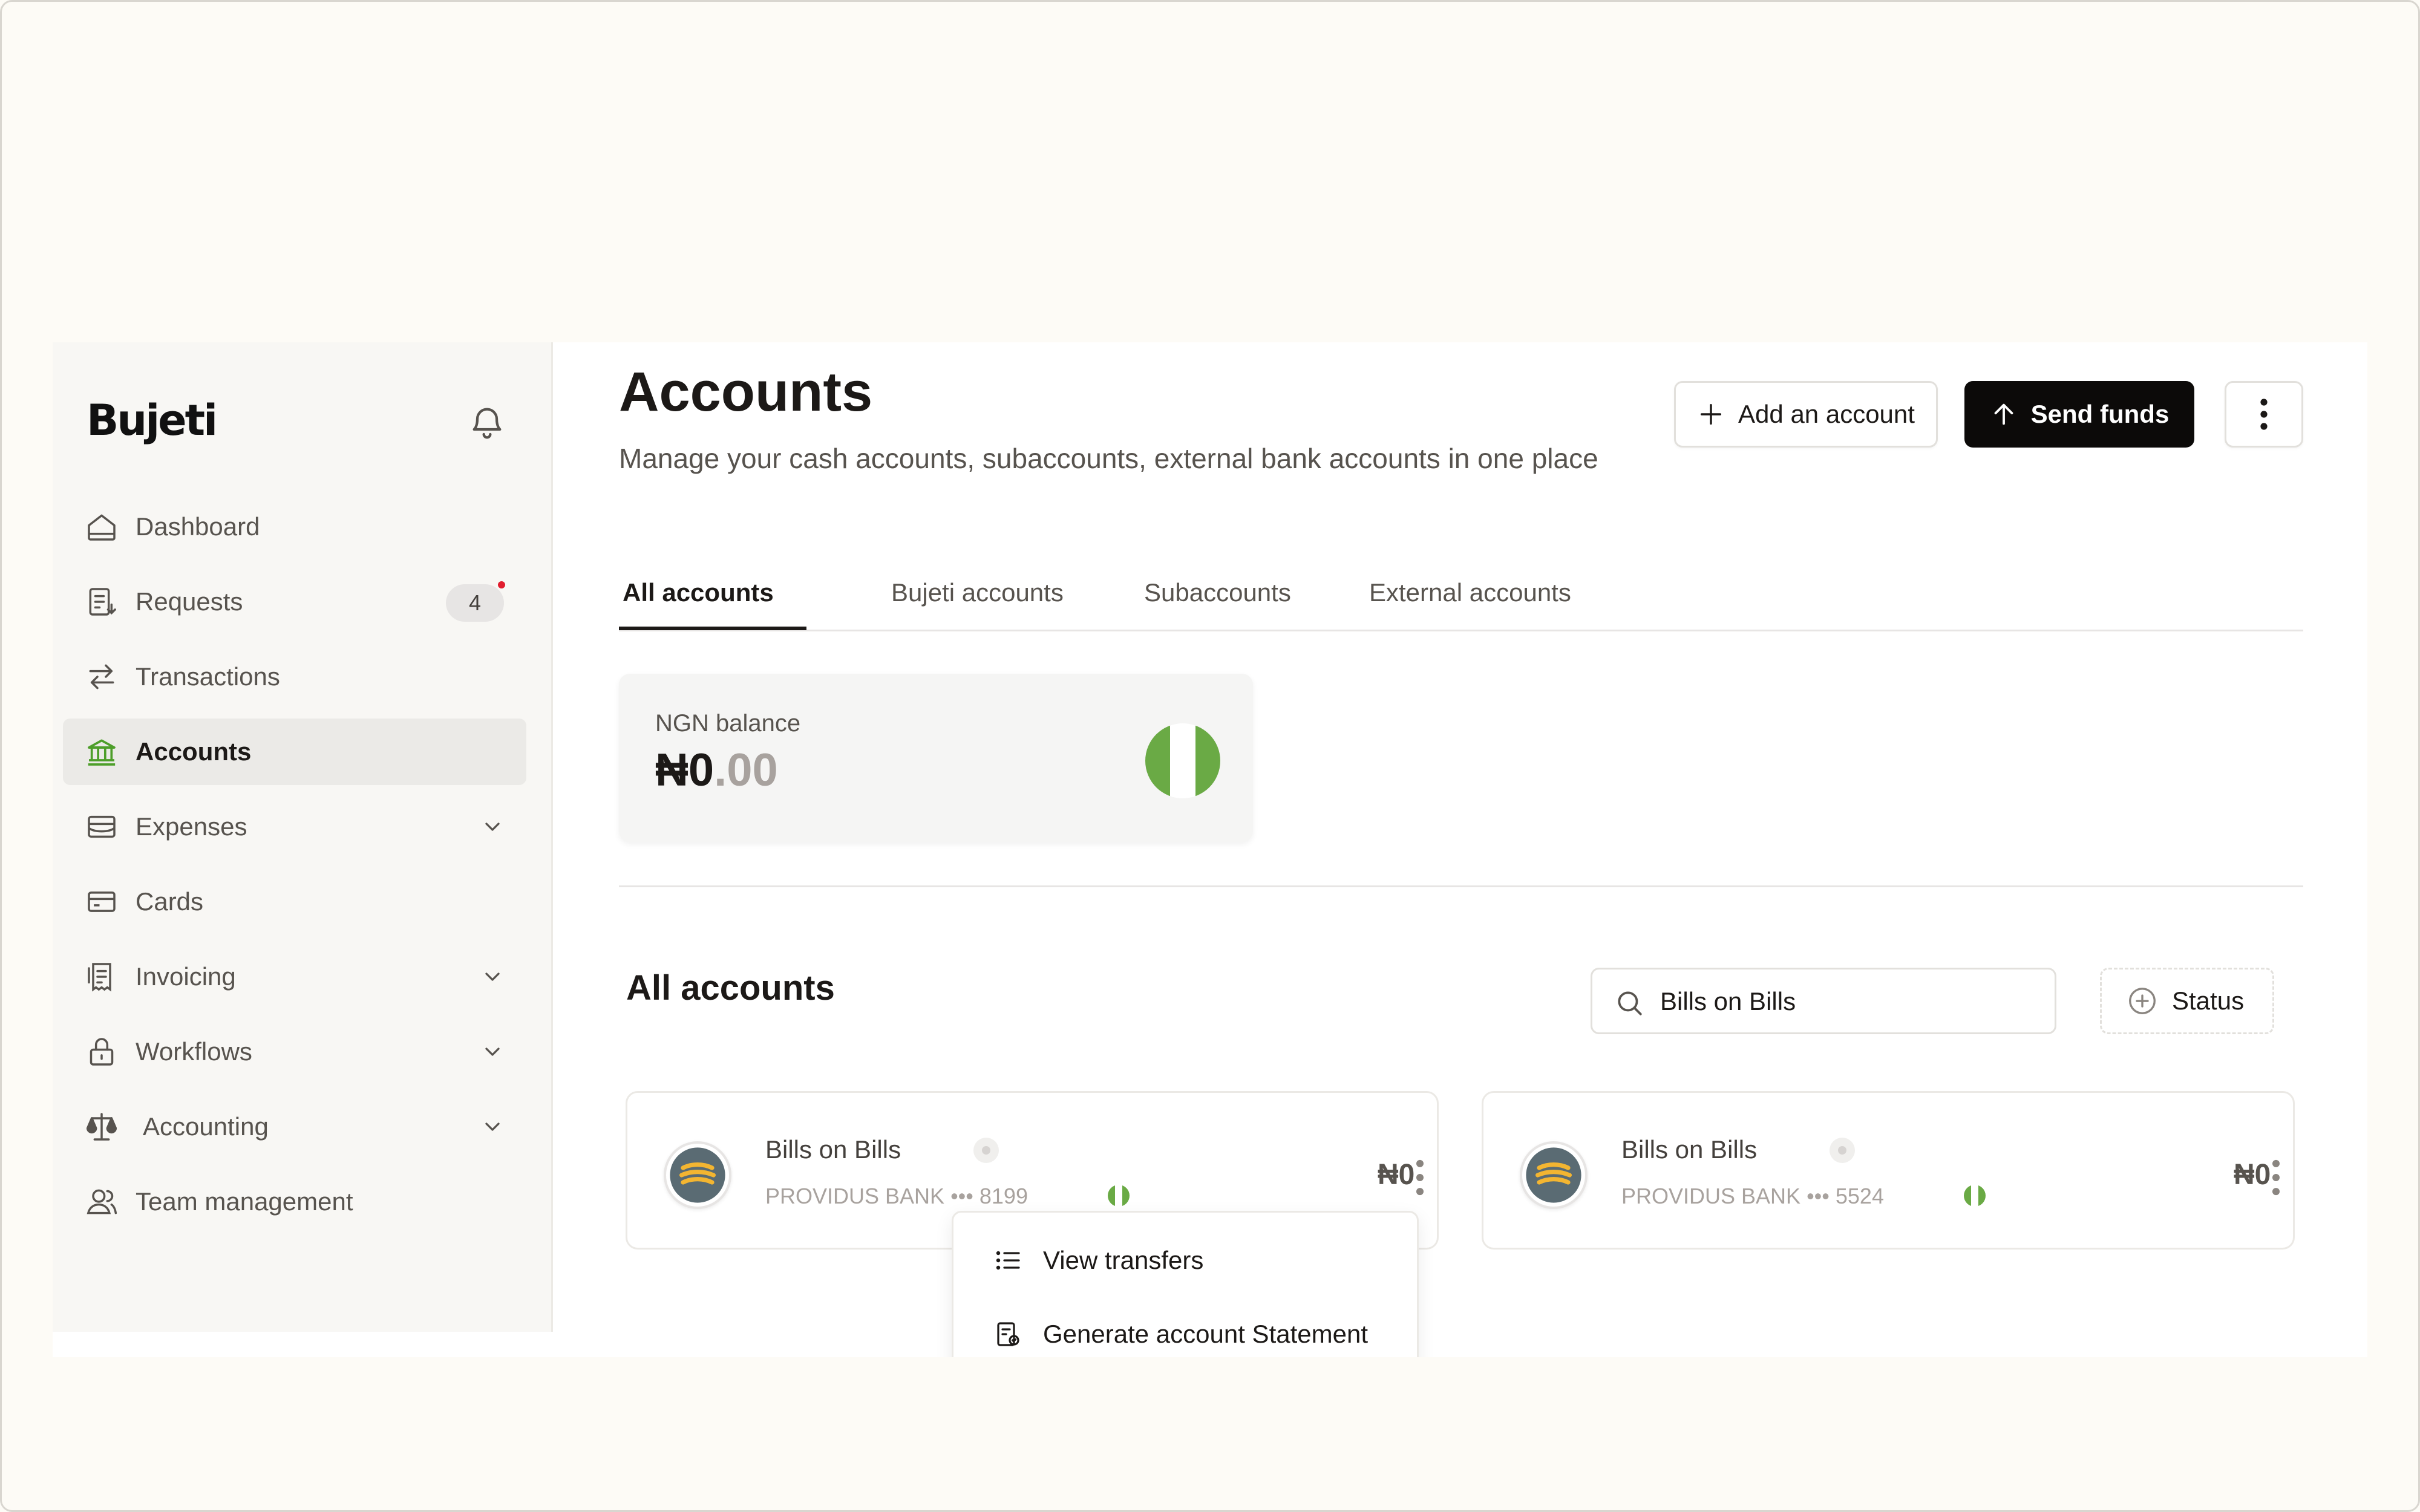  I want to click on section-title: All accounts, so click(730, 988).